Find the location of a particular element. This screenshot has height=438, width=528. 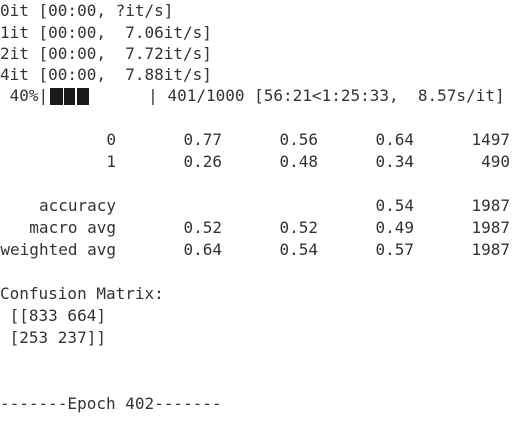

confusion-row: [253 237]] is located at coordinates (53, 337).